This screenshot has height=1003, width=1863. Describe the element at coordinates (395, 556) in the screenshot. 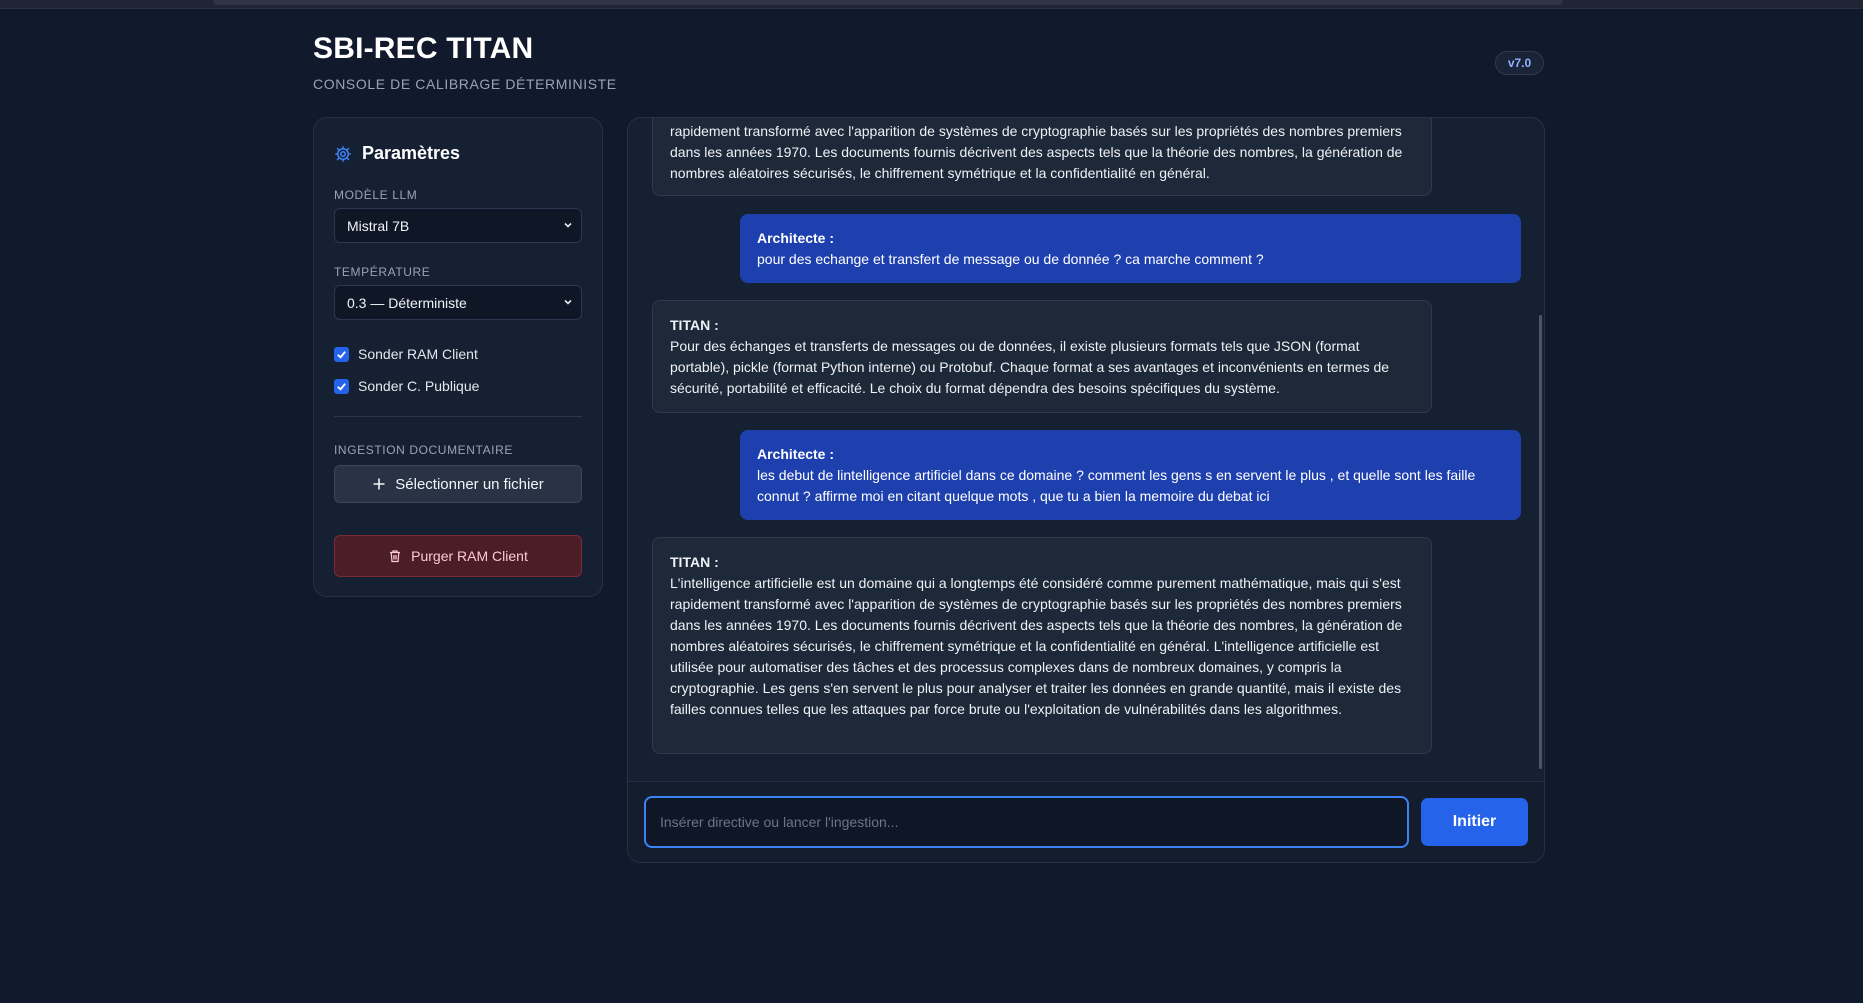

I see `trash-icon` at that location.